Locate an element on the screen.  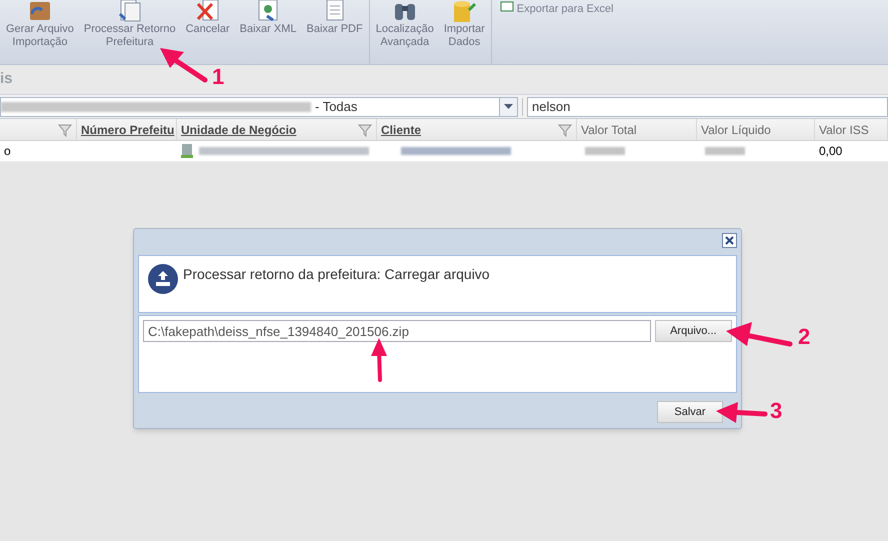
dialog-title: Processar retorno da prefeitura: Carregar arquivo is located at coordinates (336, 274).